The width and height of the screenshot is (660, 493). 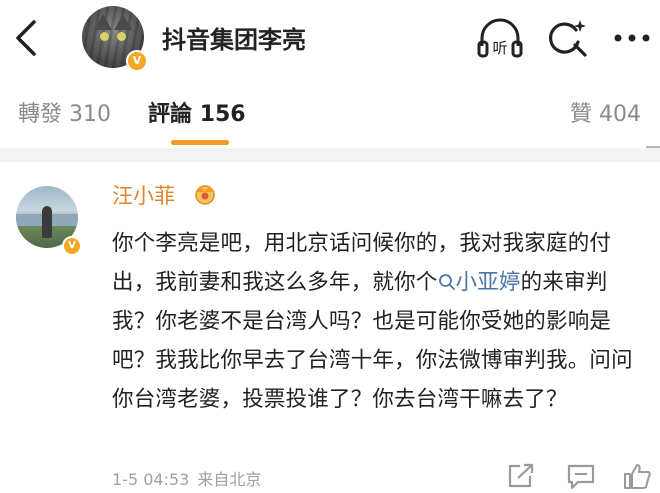 I want to click on tab-count: 404, so click(x=620, y=114).